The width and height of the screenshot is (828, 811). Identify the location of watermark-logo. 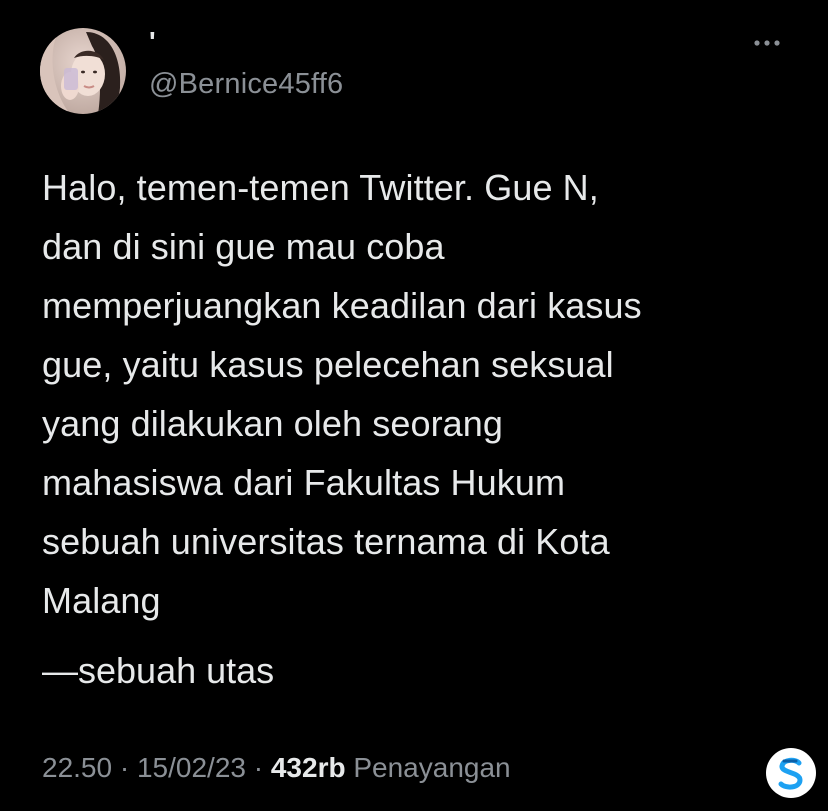
(791, 773).